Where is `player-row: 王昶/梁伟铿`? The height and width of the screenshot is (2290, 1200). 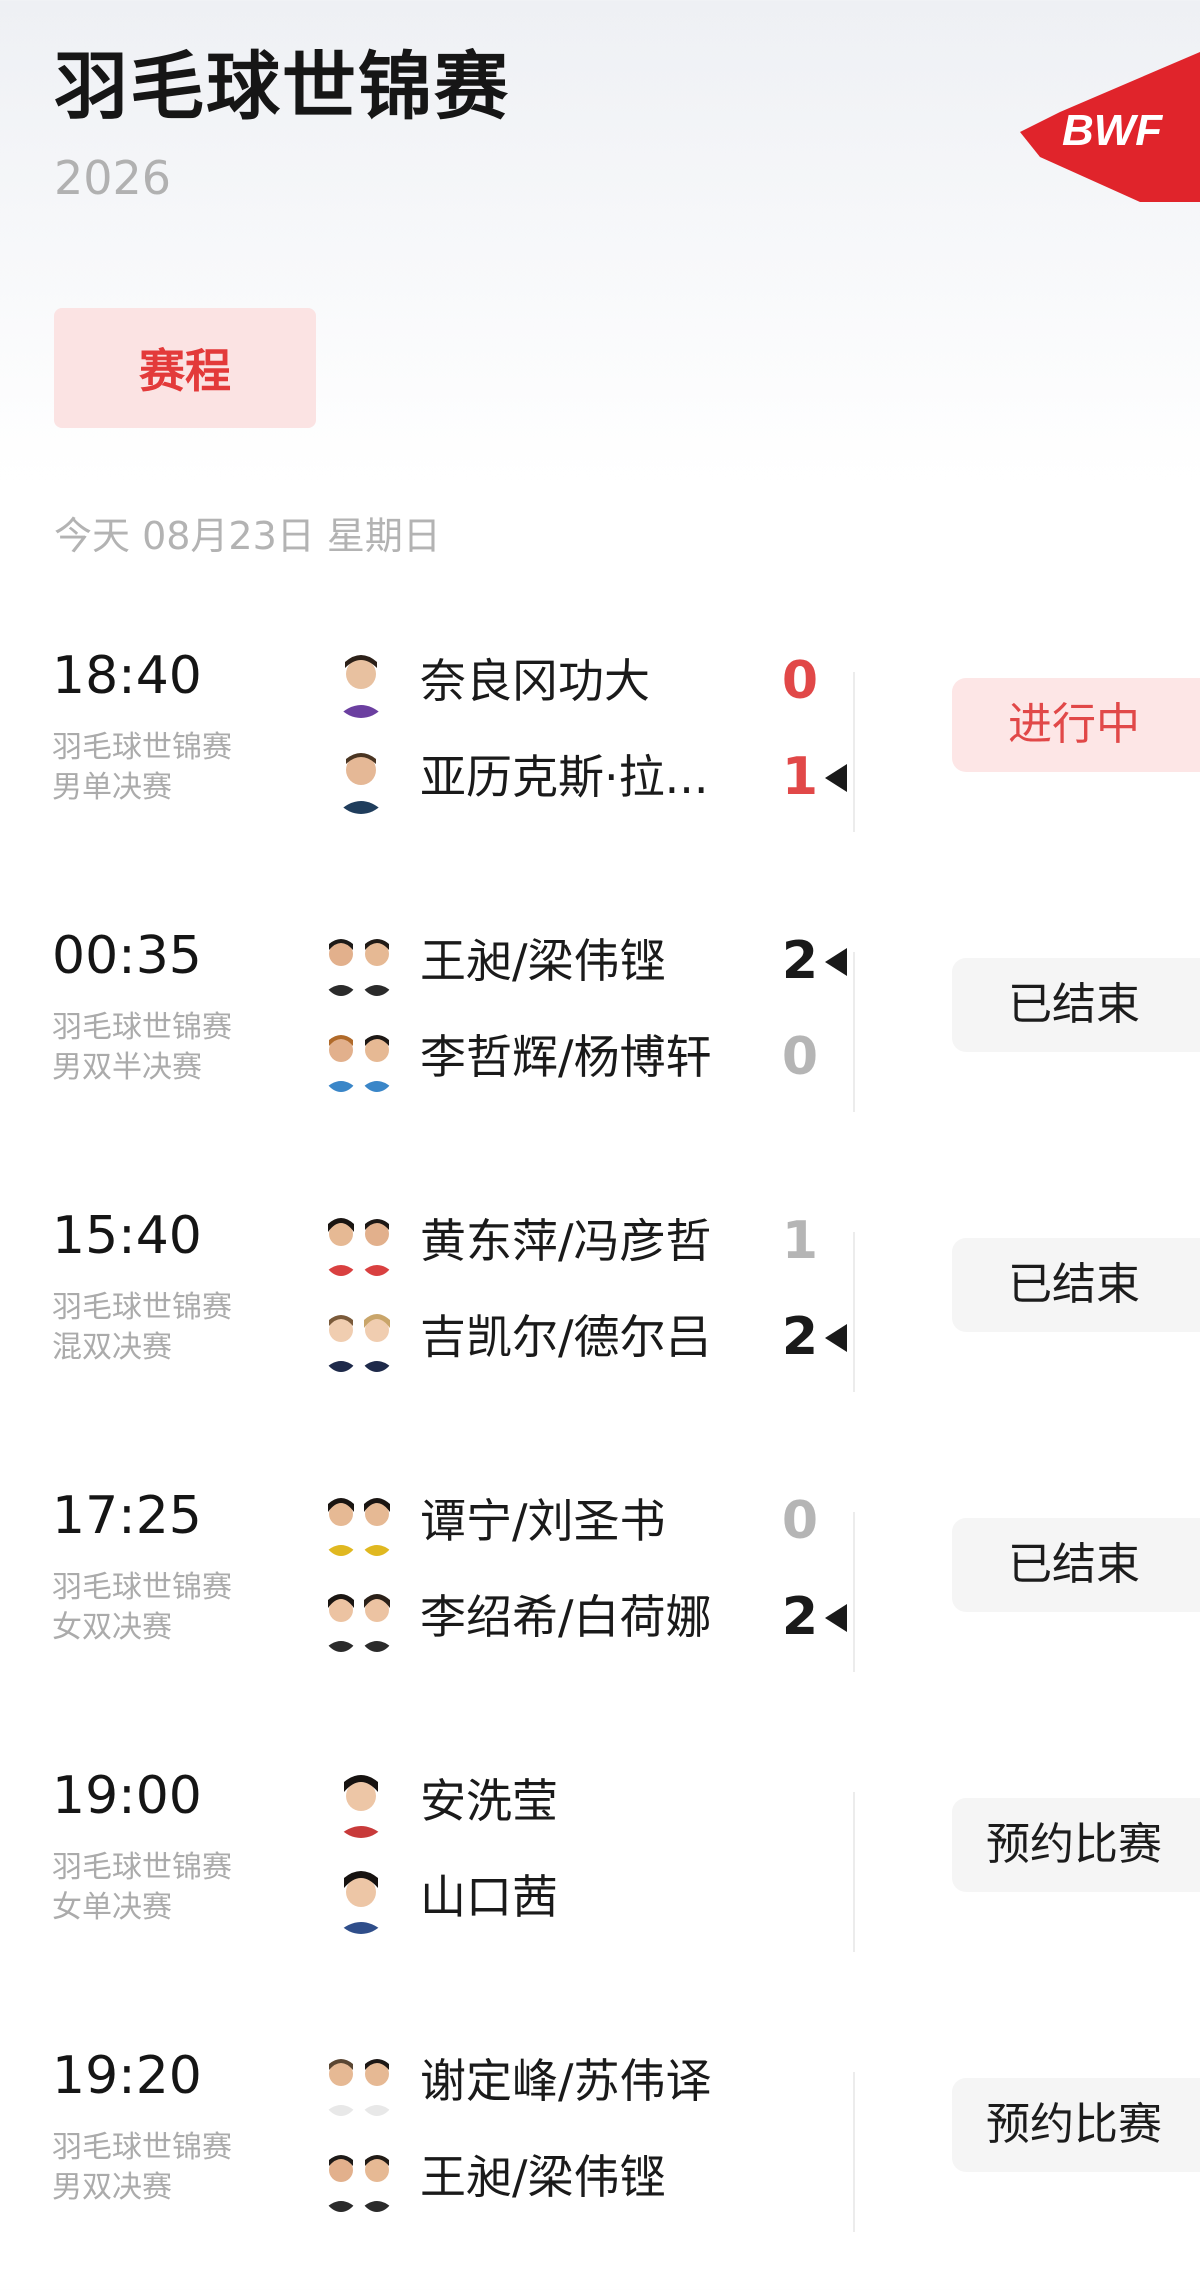
player-row: 王昶/梁伟铿 is located at coordinates (595, 2178).